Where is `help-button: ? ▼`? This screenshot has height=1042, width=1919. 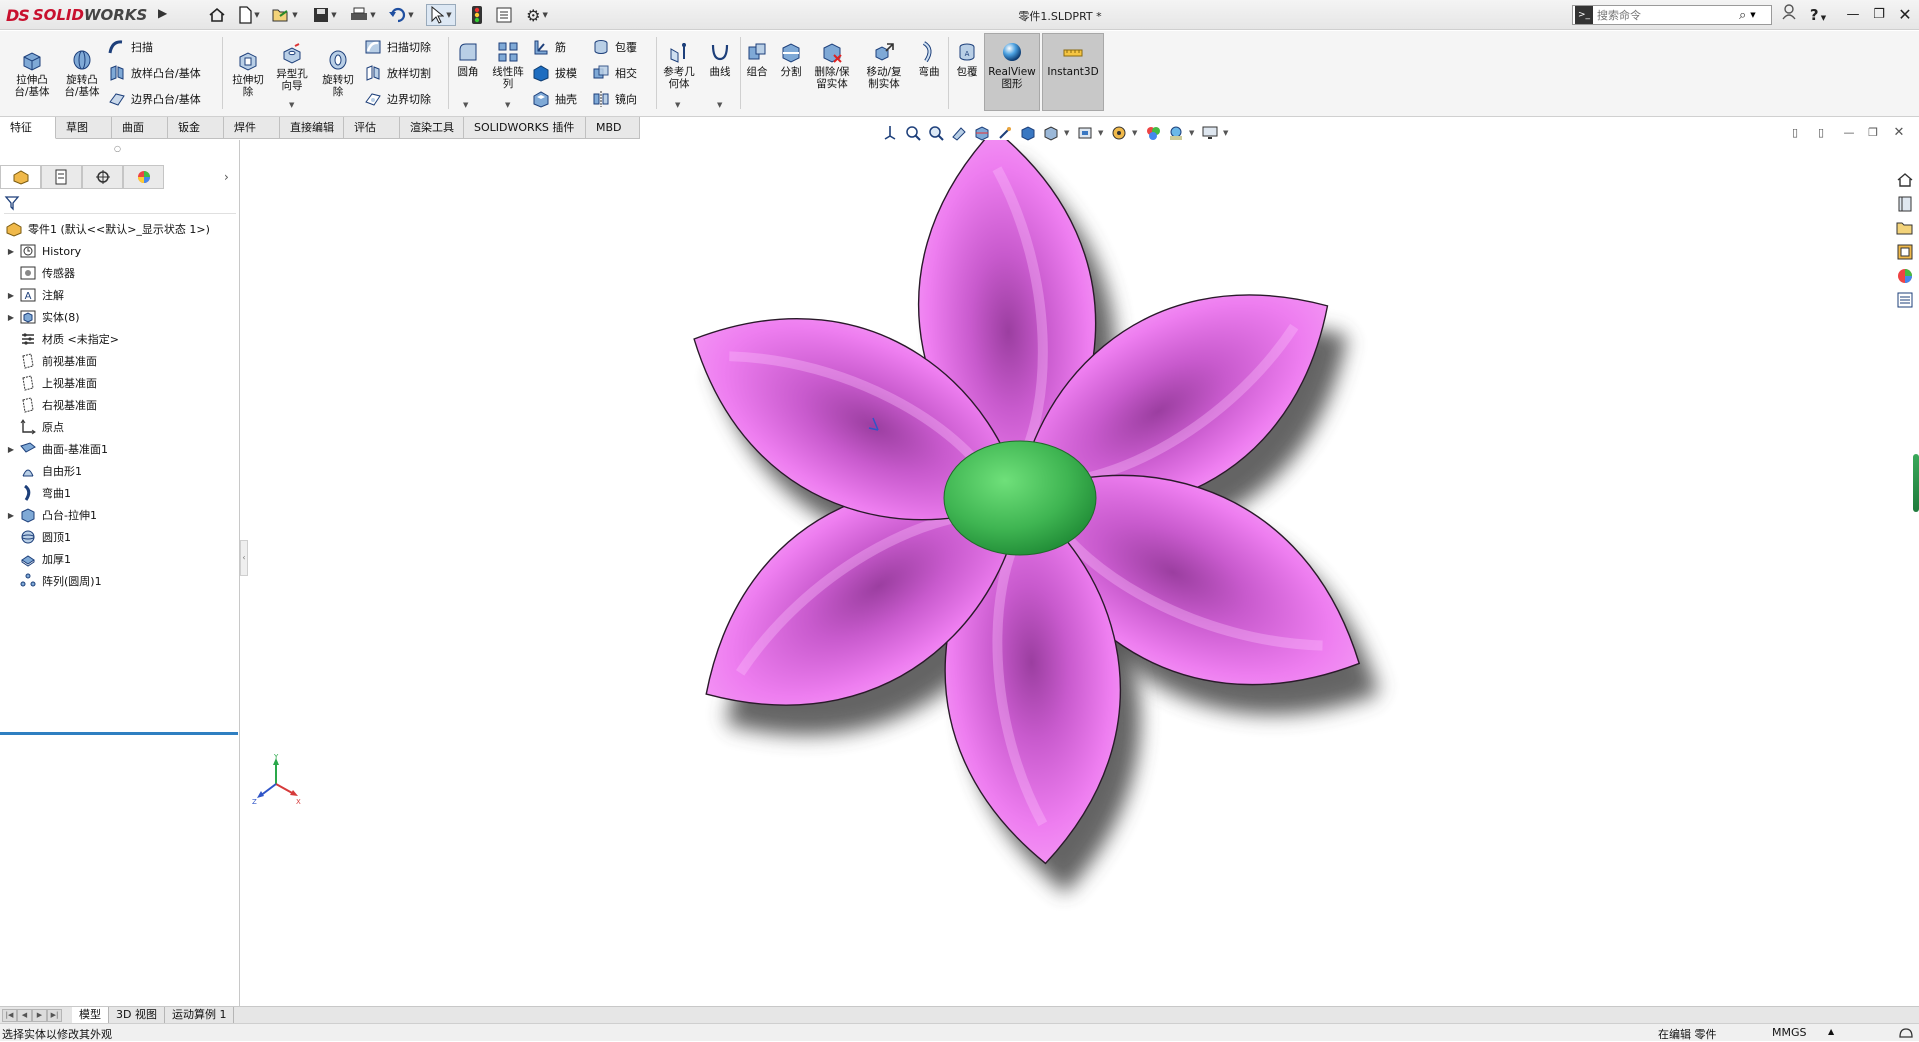 help-button: ? ▼ is located at coordinates (1818, 15).